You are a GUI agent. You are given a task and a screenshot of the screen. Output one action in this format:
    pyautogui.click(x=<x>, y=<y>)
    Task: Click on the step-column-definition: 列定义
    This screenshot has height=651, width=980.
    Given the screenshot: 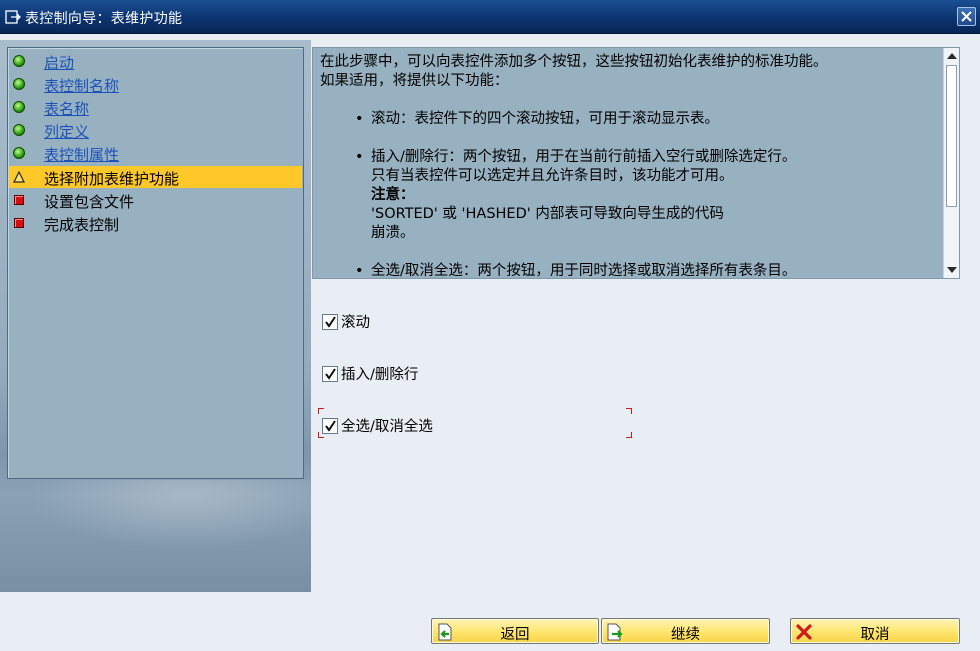 What is the action you would take?
    pyautogui.click(x=155, y=130)
    